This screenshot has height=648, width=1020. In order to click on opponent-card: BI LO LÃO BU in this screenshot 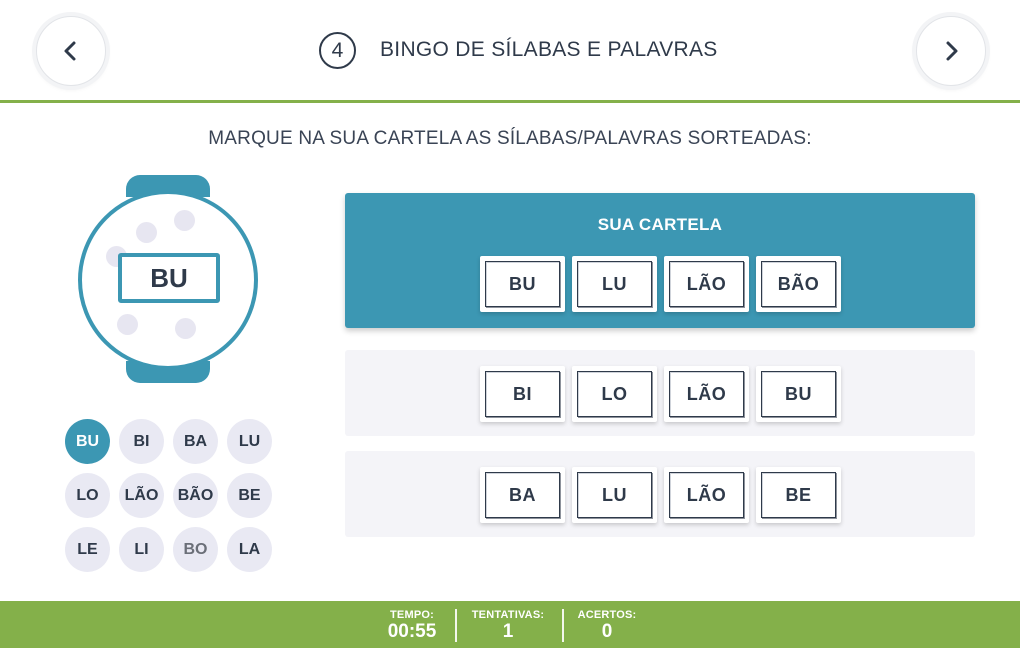, I will do `click(660, 393)`.